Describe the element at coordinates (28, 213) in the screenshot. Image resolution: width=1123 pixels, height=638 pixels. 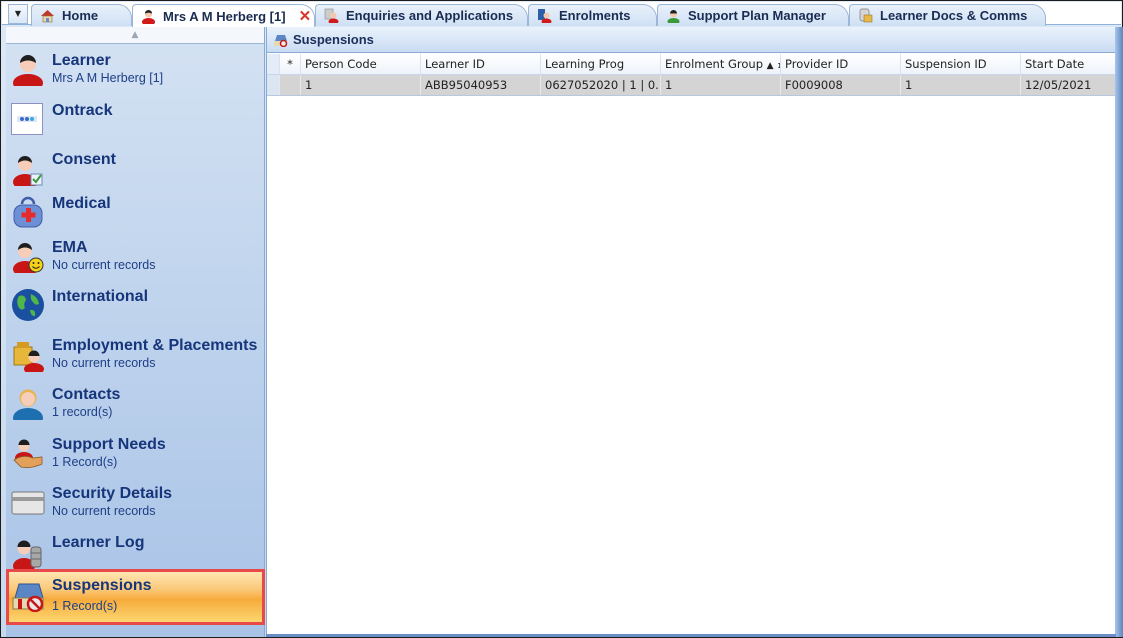
I see `medical-bag-icon` at that location.